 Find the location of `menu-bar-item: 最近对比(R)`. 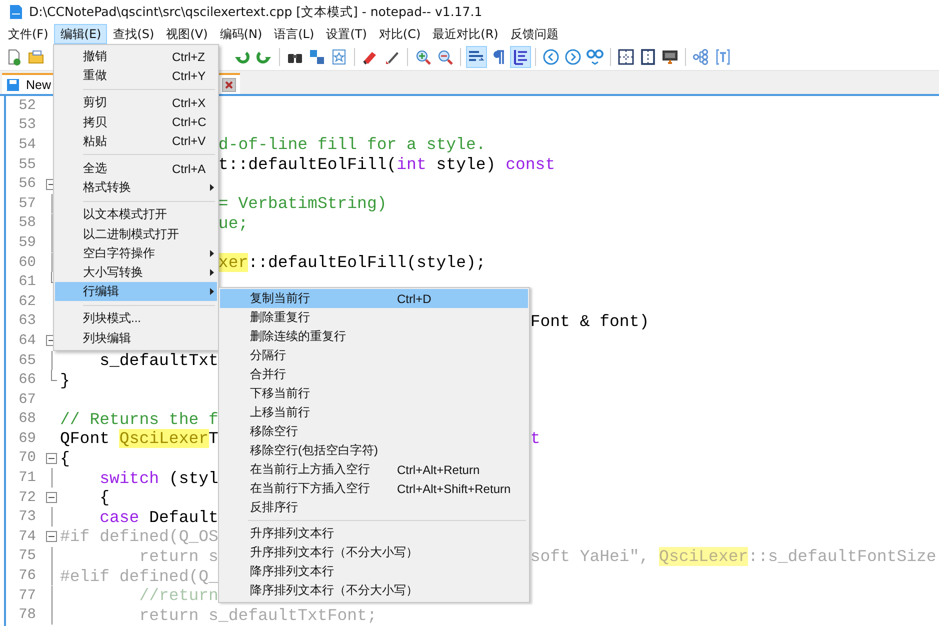

menu-bar-item: 最近对比(R) is located at coordinates (465, 34).